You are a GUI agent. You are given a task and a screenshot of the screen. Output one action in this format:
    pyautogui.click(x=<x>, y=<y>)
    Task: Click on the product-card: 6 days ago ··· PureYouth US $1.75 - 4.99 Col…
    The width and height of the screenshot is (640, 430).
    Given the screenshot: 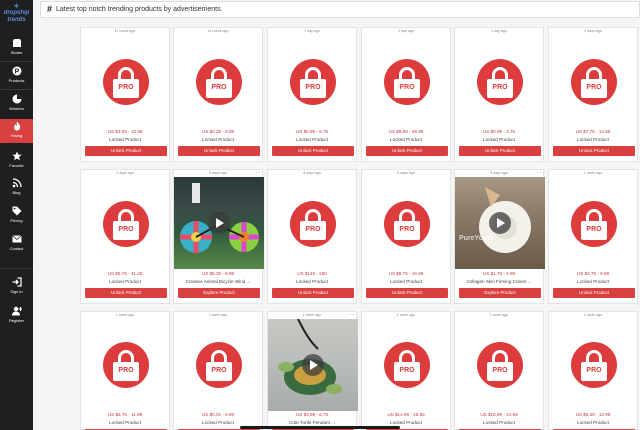 What is the action you would take?
    pyautogui.click(x=499, y=236)
    